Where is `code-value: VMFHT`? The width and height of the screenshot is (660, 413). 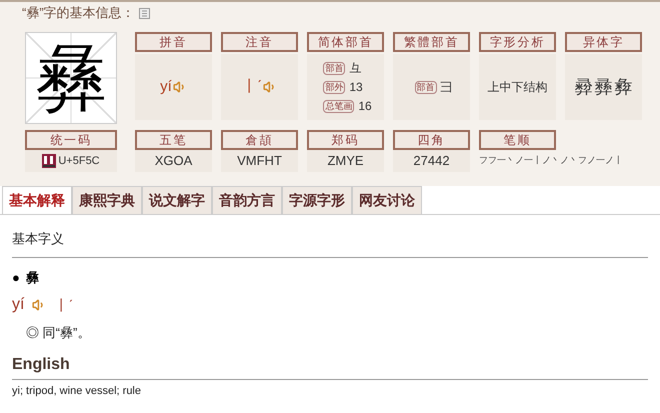 code-value: VMFHT is located at coordinates (259, 161).